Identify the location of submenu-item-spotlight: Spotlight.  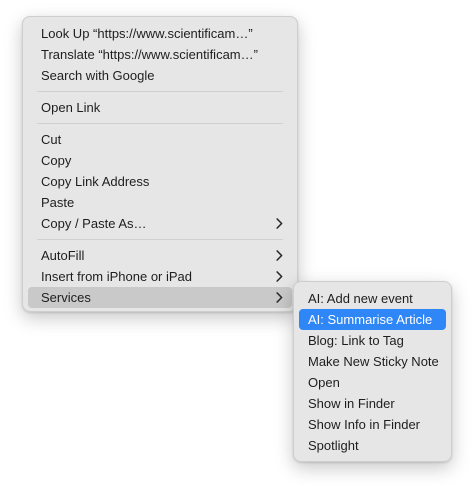
(372, 445).